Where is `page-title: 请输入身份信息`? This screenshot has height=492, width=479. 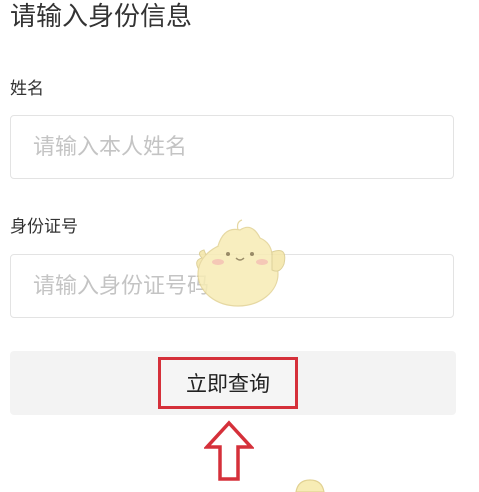
page-title: 请输入身份信息 is located at coordinates (101, 17).